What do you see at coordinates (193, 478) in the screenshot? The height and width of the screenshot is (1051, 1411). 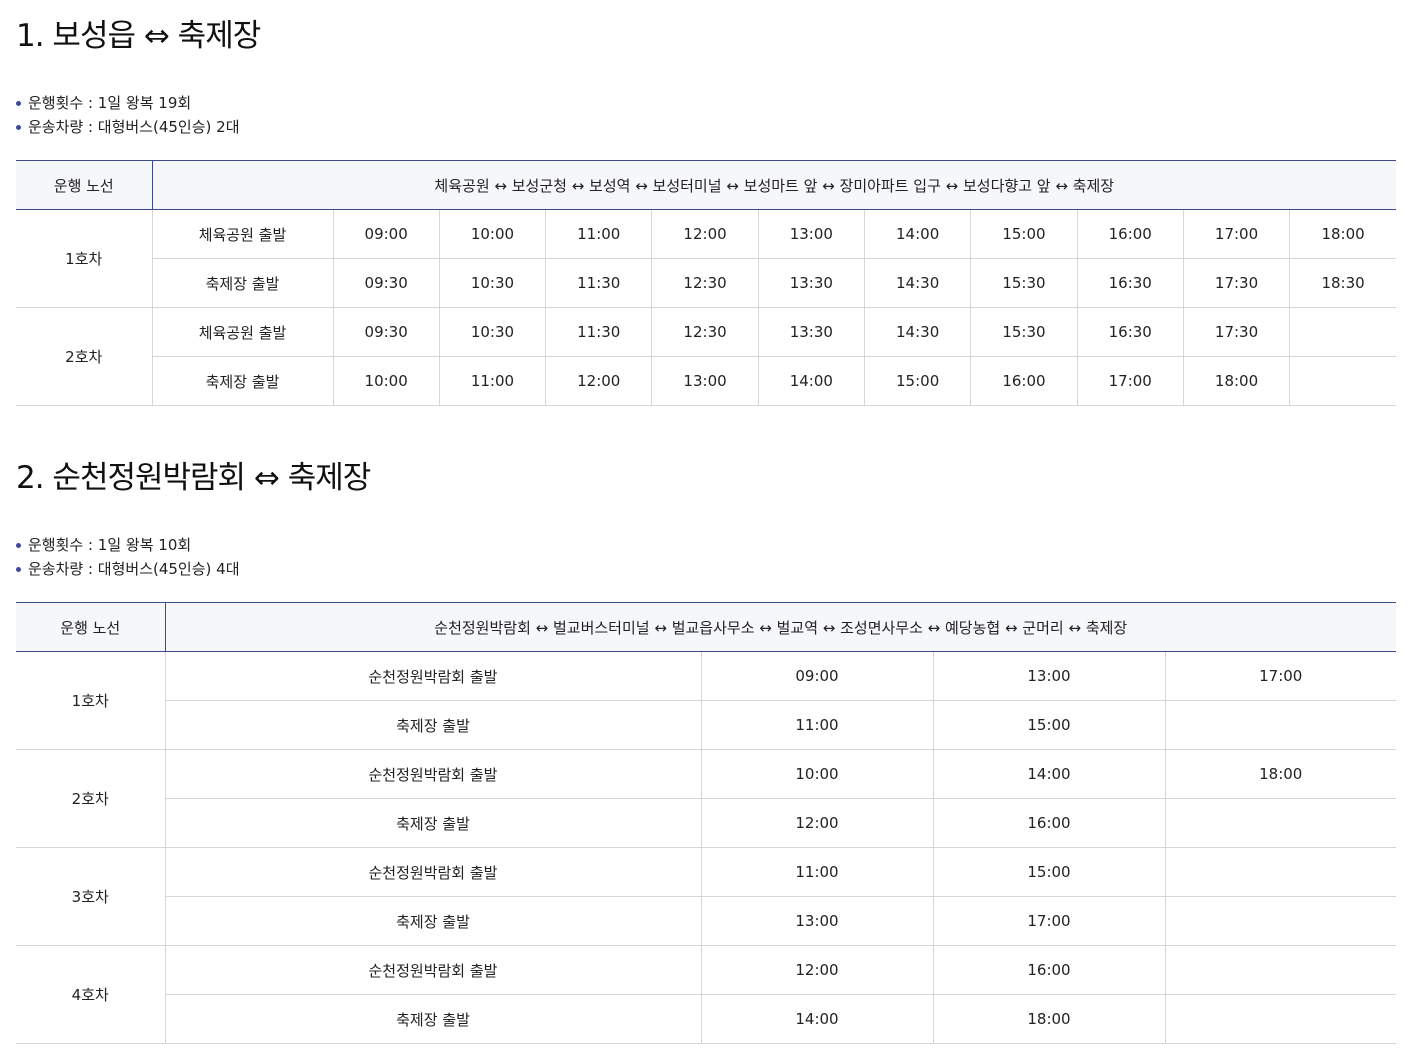 I see `section-title: 2. 순천정원박람회 ⇔ 축제장` at bounding box center [193, 478].